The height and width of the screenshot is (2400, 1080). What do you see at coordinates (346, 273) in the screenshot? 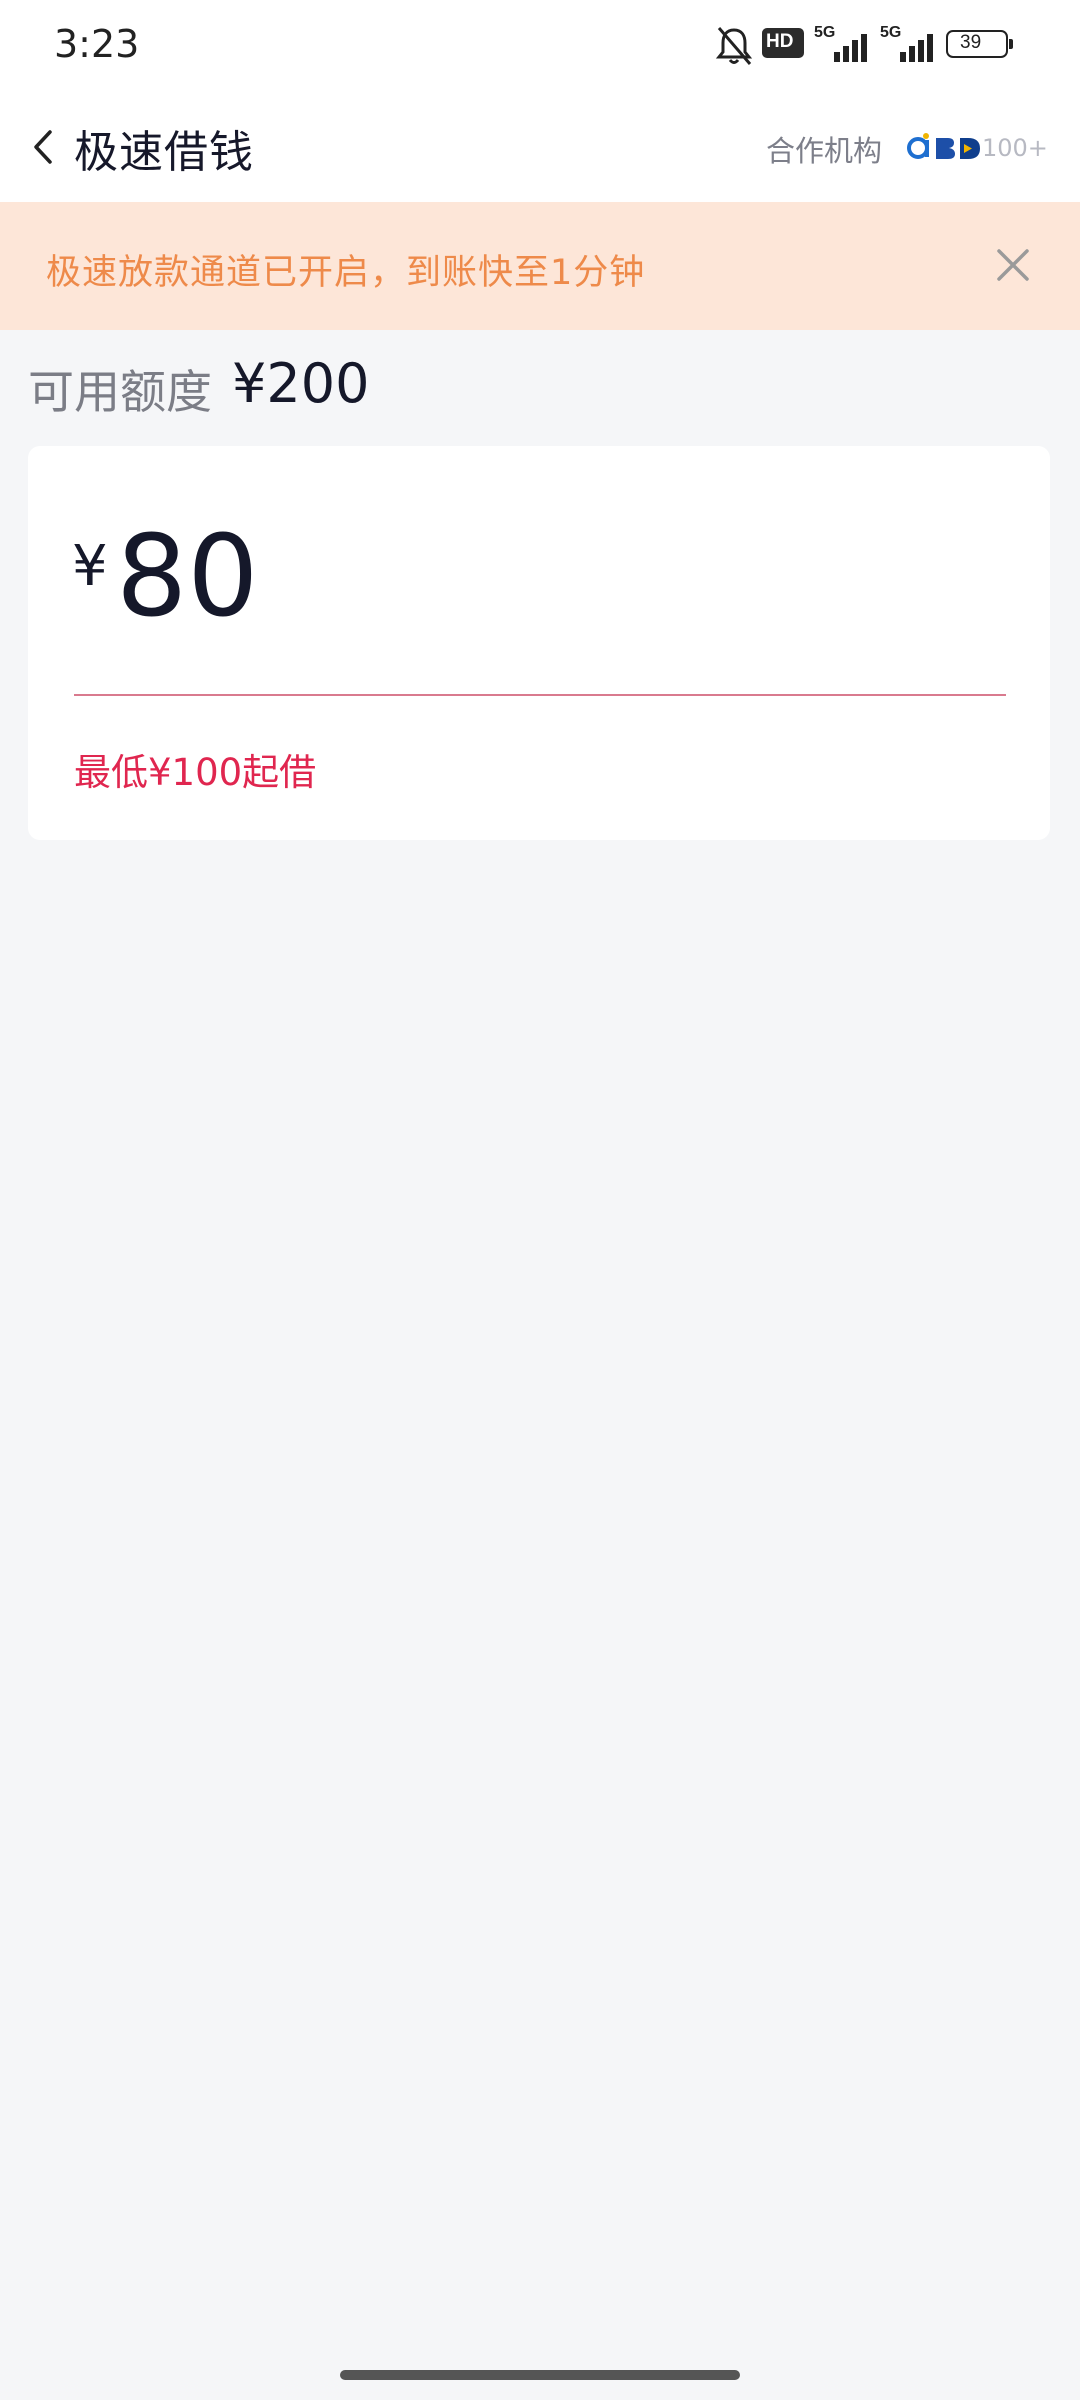
I see `banner-text: 极速放款通道已开启，到账快至1分钟` at bounding box center [346, 273].